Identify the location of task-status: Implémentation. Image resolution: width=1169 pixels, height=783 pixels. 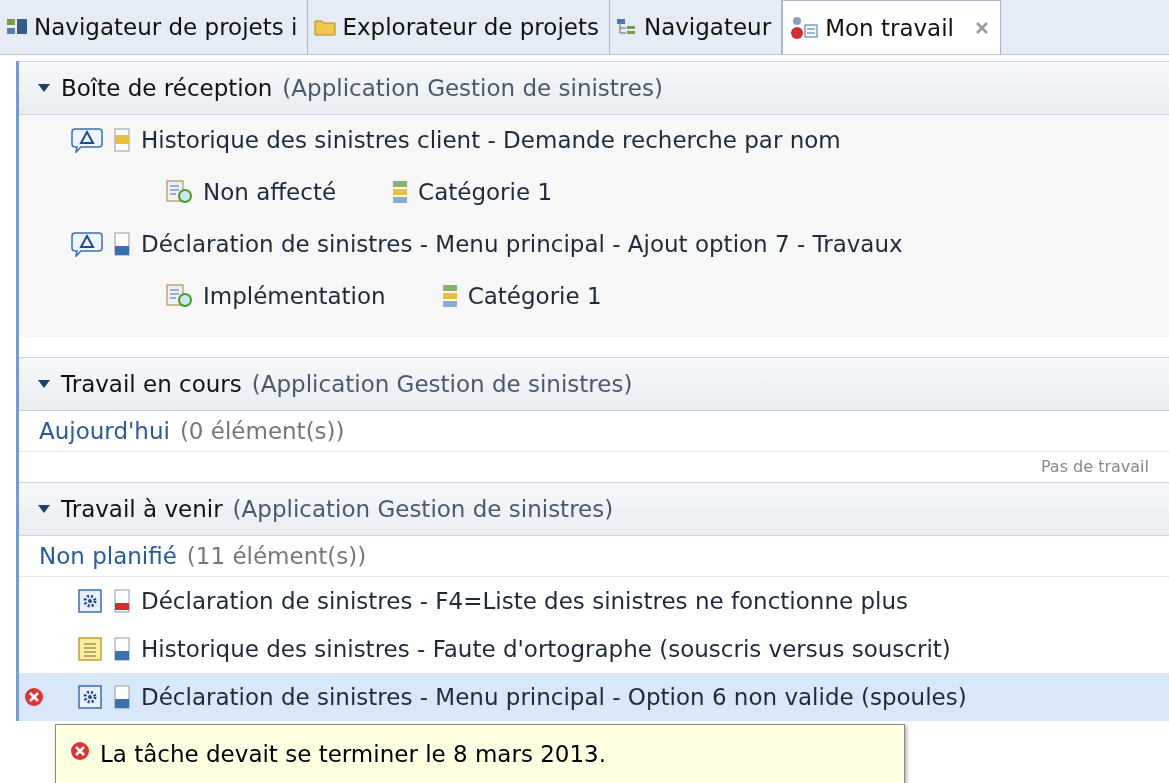
(294, 296).